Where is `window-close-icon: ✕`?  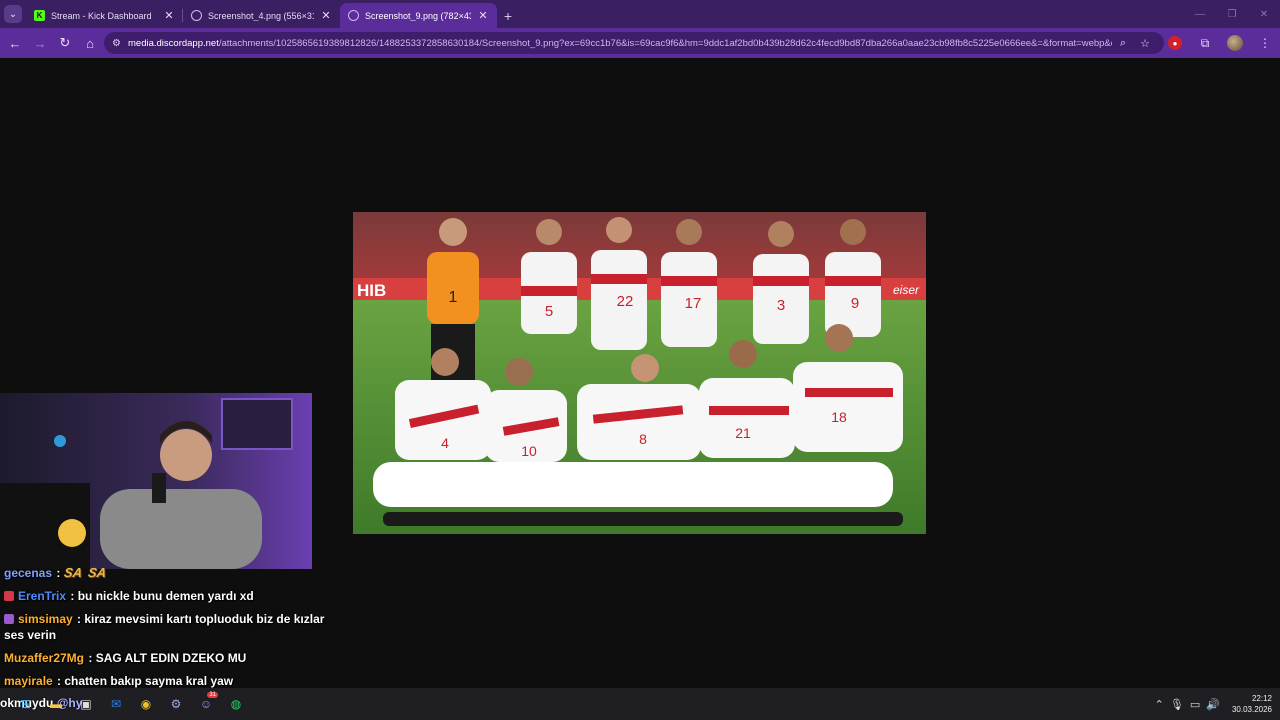
window-close-icon: ✕ is located at coordinates (1264, 14).